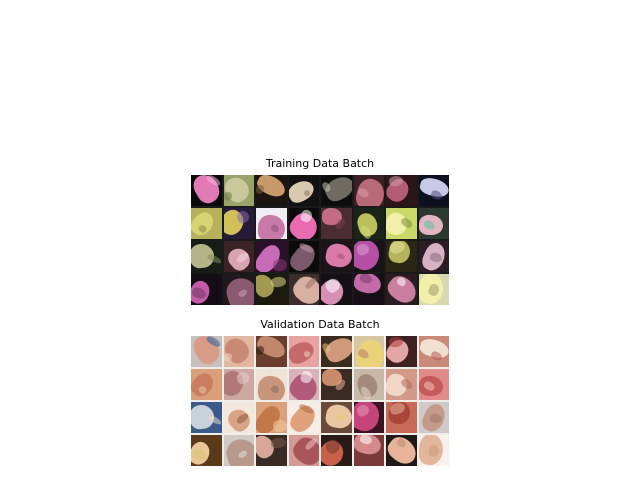 This screenshot has width=640, height=480. Describe the element at coordinates (320, 324) in the screenshot. I see `validation-batch-title: Validation Data Batch` at that location.